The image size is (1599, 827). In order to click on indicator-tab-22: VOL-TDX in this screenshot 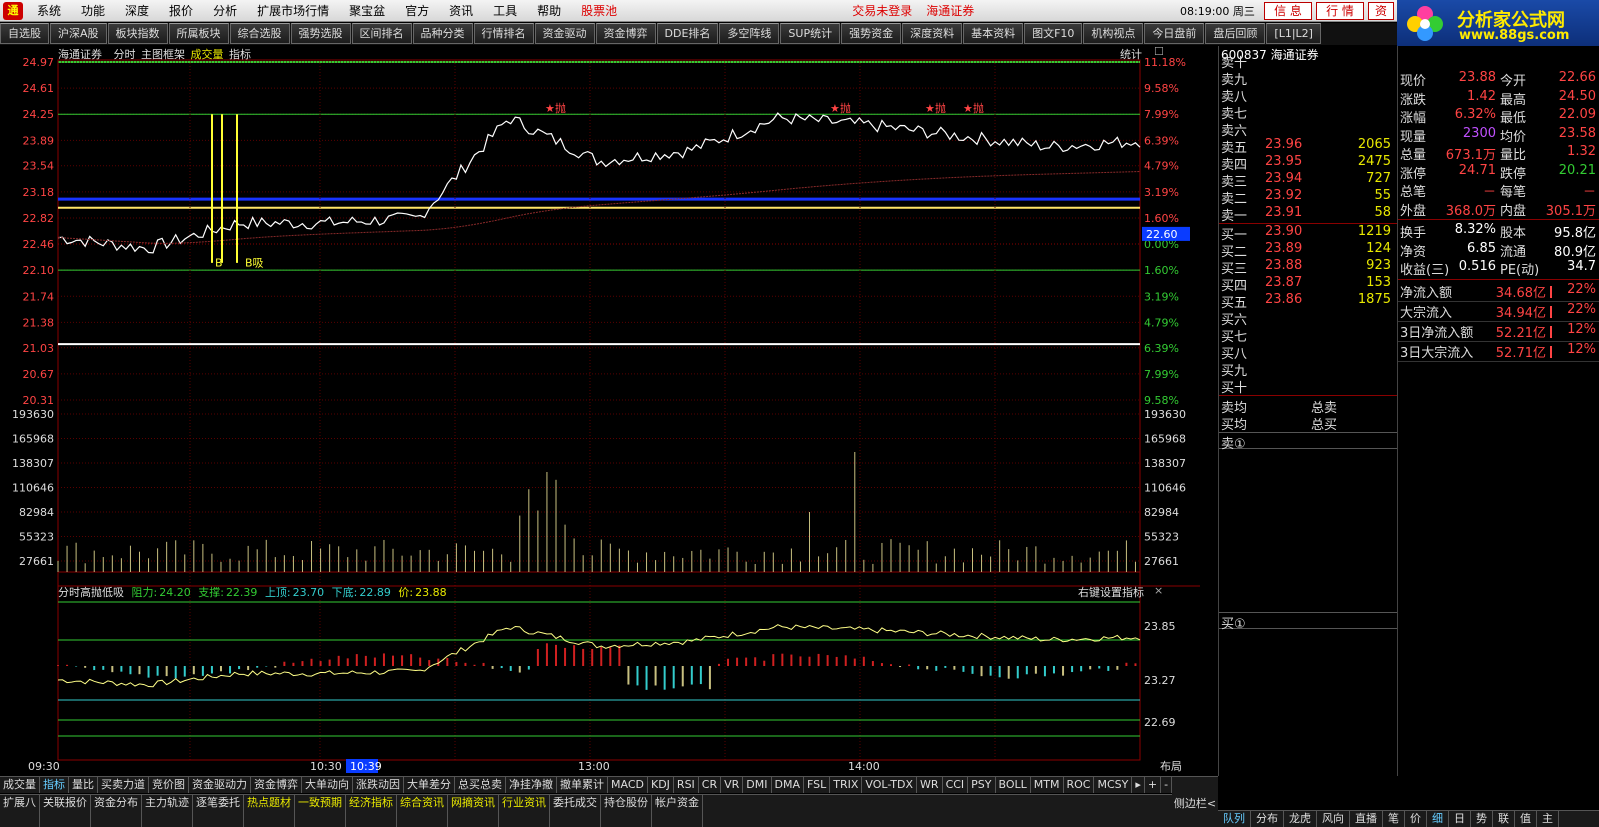, I will do `click(890, 785)`.